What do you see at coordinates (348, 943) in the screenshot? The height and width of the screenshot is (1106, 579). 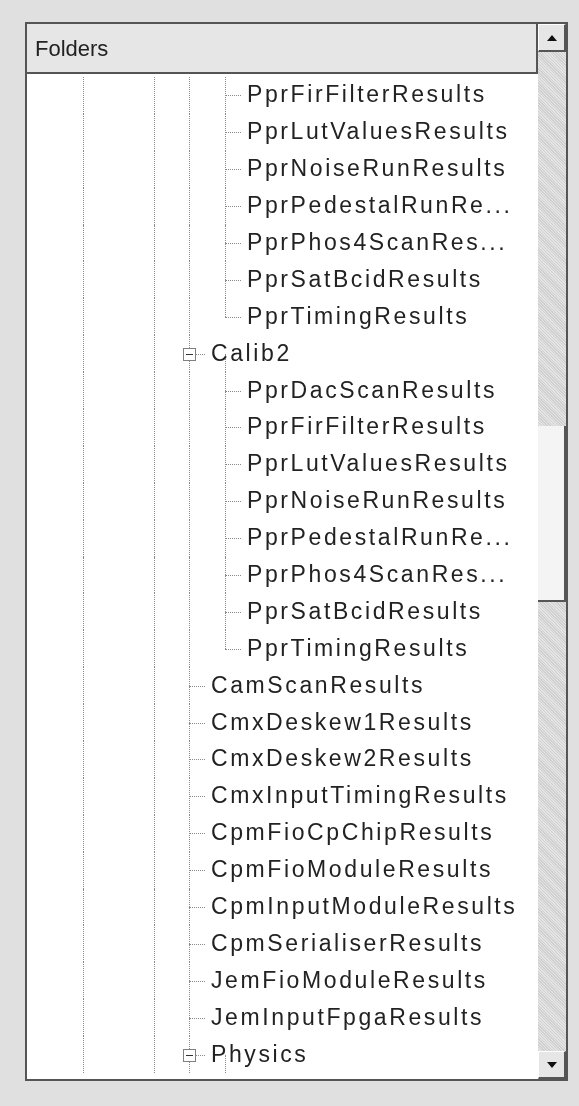 I see `tree-item: CpmSerialiserResults` at bounding box center [348, 943].